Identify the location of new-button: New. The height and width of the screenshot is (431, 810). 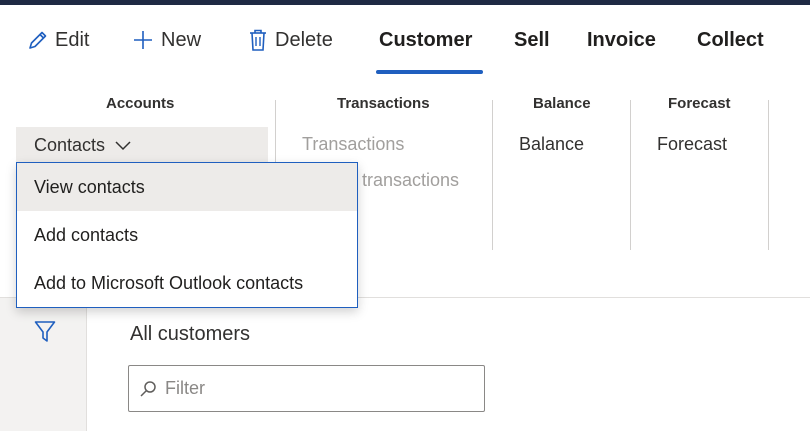
(166, 40).